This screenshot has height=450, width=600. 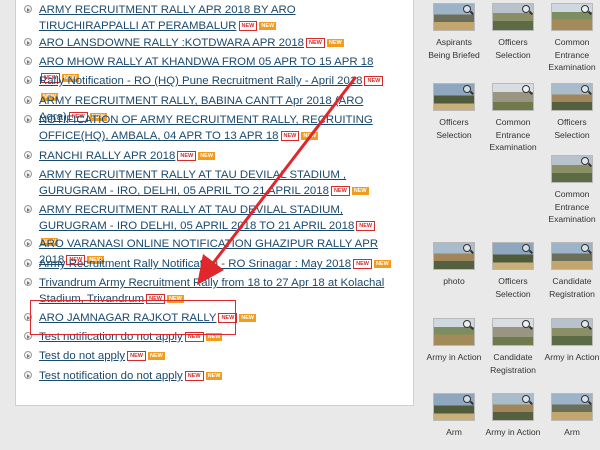 I want to click on list-item: Test do not apply NEW NEW, so click(x=208, y=356).